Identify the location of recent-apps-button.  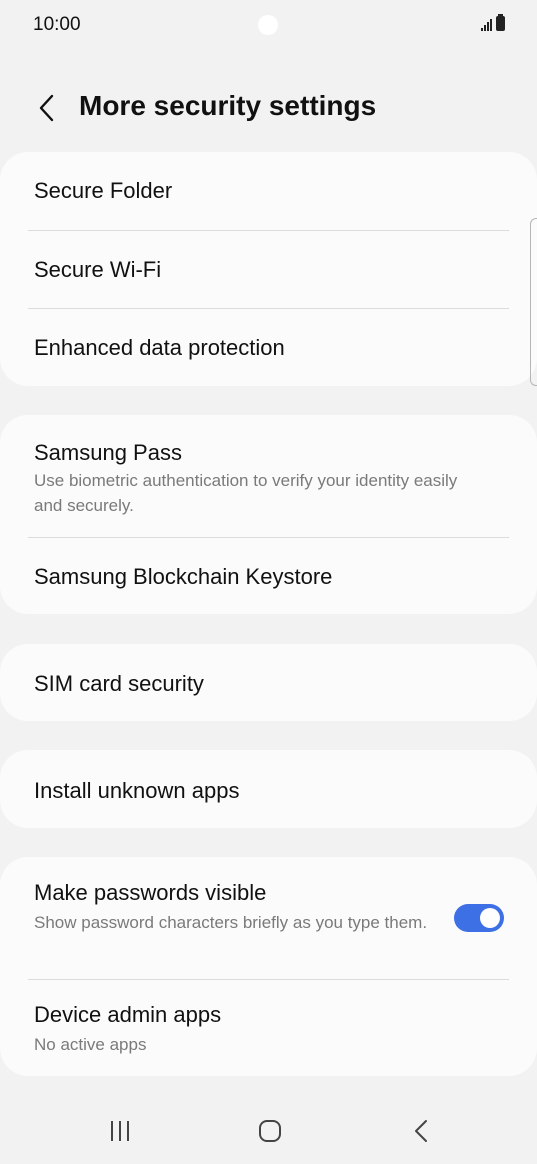
(120, 1131).